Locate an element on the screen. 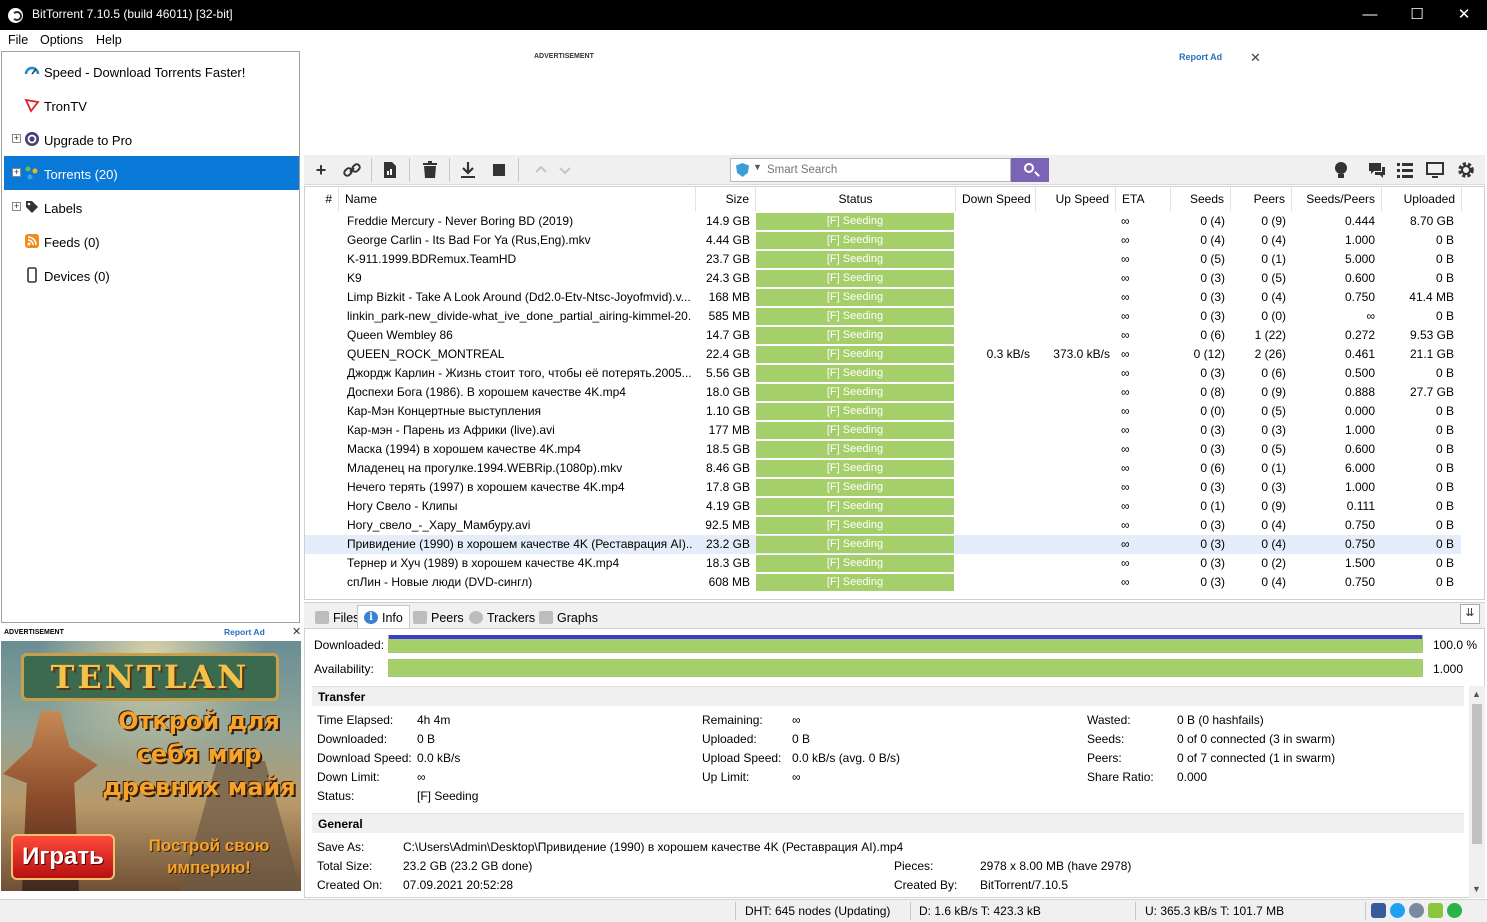 The image size is (1487, 922). close-window-button: ✕ is located at coordinates (1464, 15).